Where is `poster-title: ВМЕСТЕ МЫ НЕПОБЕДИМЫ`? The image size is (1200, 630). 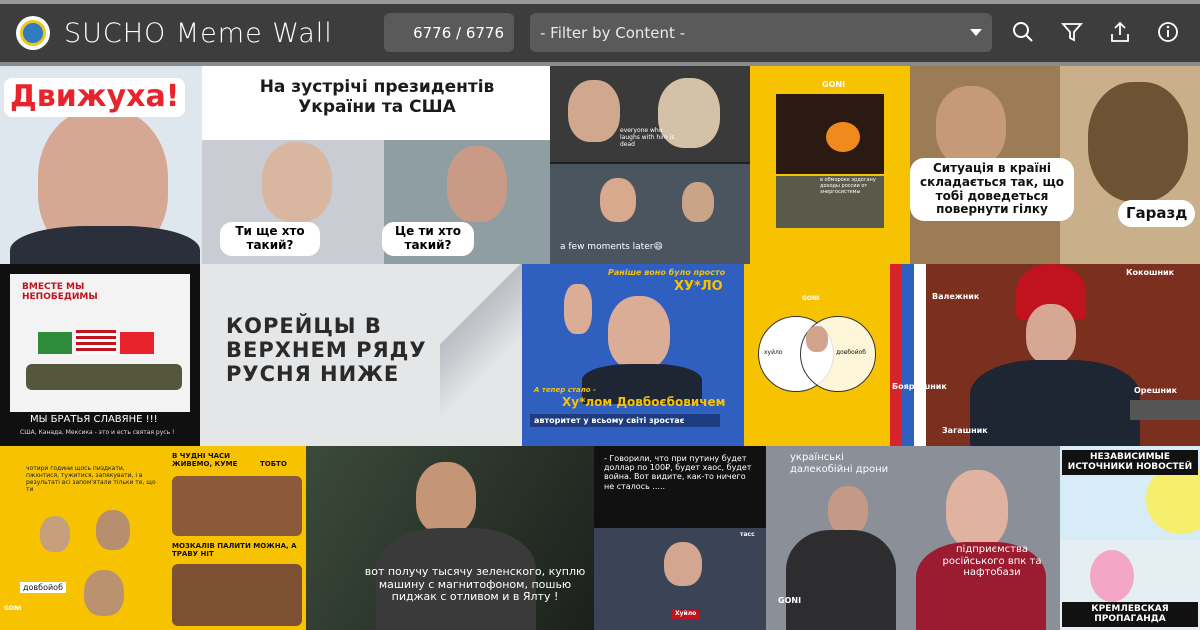
poster-title: ВМЕСТЕ МЫ НЕПОБЕДИМЫ is located at coordinates (60, 292).